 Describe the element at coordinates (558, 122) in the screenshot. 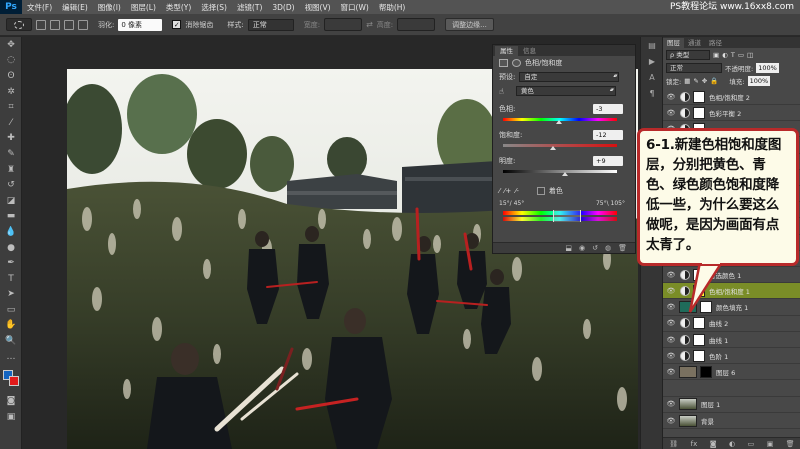

I see `hue-slider-thumb` at that location.